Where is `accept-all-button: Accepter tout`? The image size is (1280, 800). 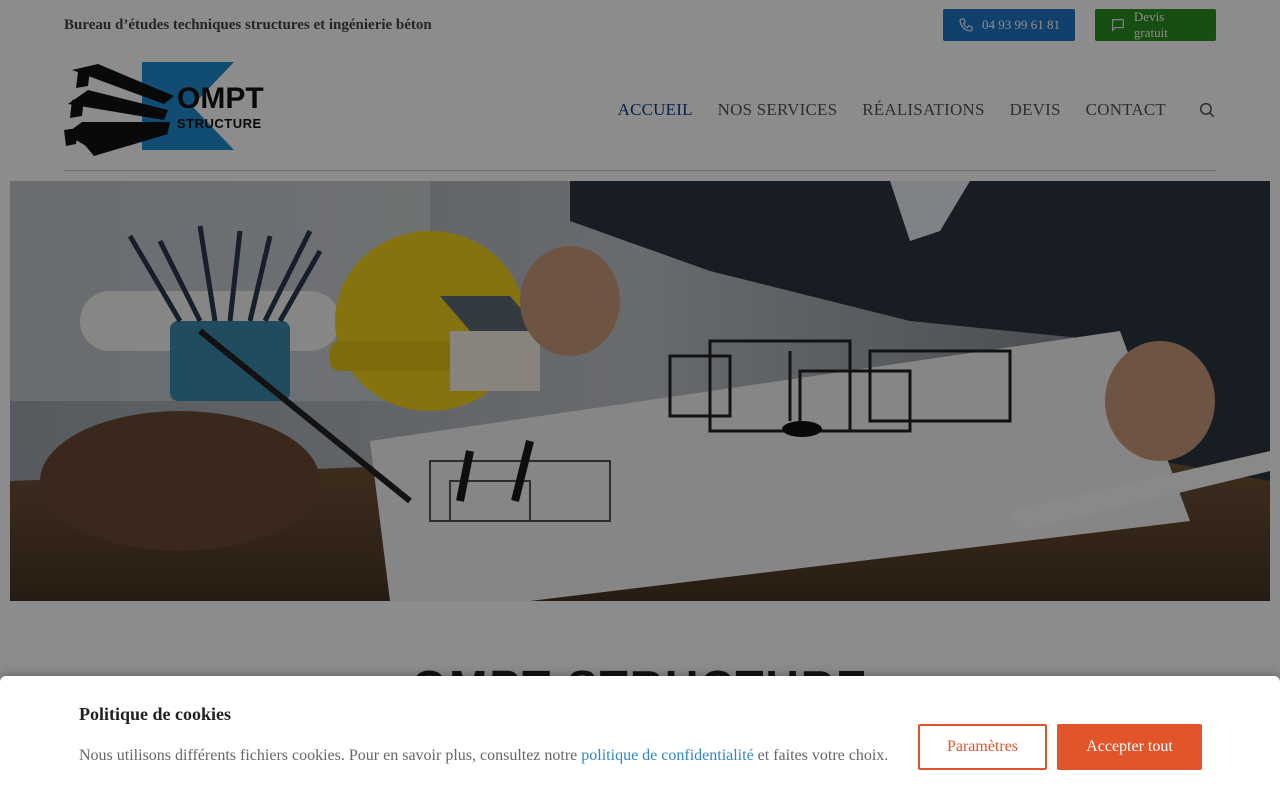 accept-all-button: Accepter tout is located at coordinates (1129, 747).